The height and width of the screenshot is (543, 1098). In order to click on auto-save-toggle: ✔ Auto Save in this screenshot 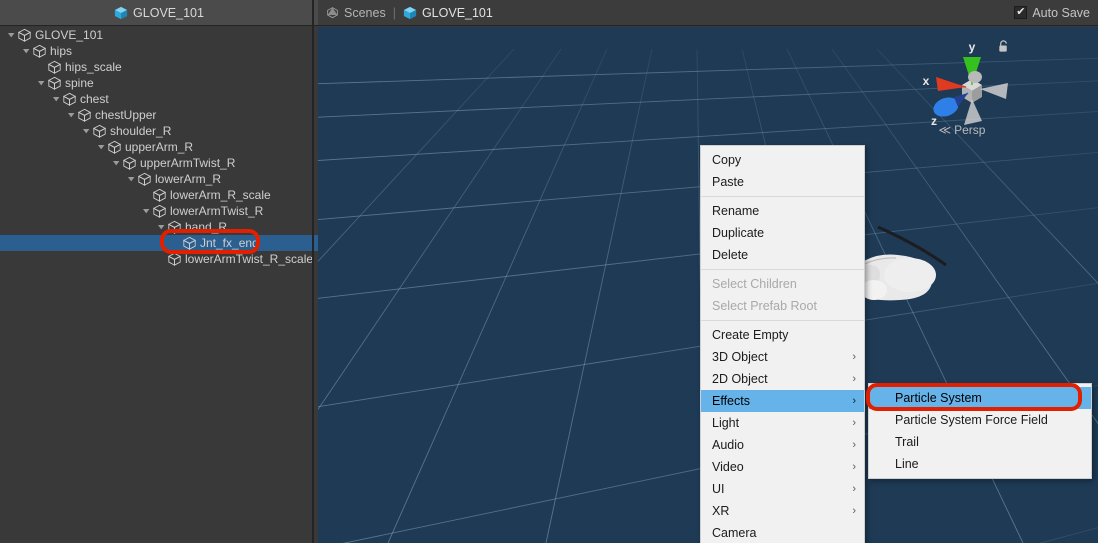, I will do `click(1052, 13)`.